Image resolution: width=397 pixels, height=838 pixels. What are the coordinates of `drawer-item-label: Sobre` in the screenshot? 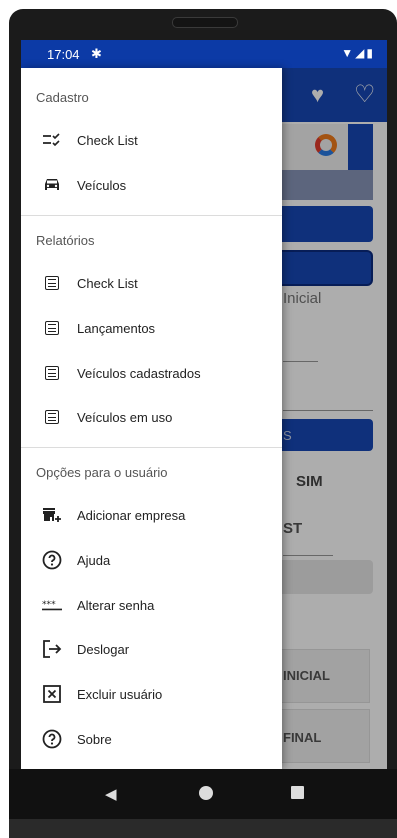 It's located at (94, 739).